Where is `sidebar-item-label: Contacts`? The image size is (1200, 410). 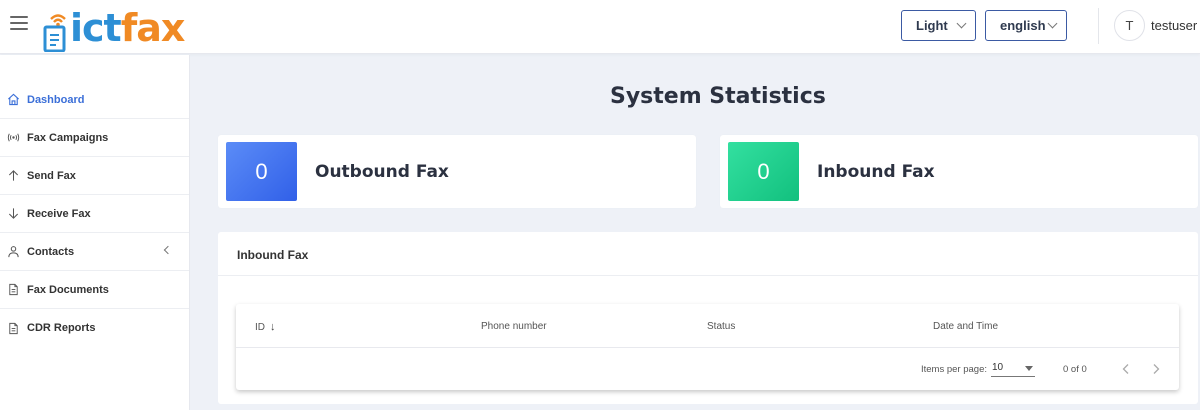 sidebar-item-label: Contacts is located at coordinates (51, 251).